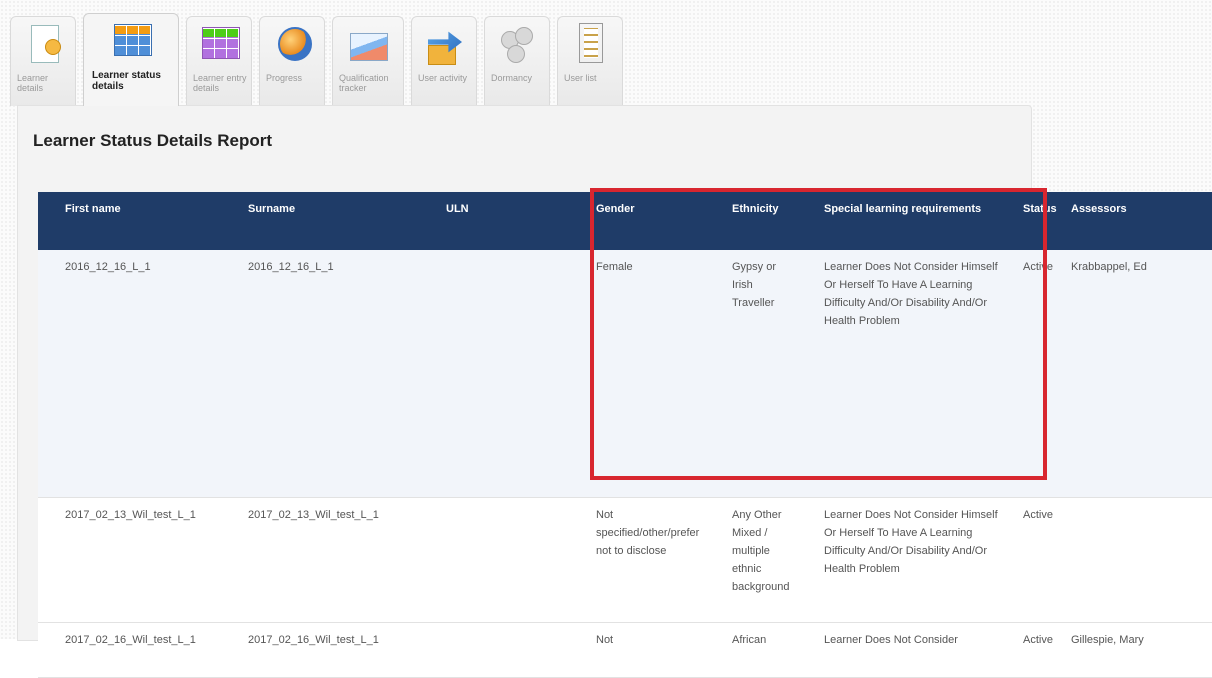 The width and height of the screenshot is (1212, 678). I want to click on tab-learner-details: Learner details, so click(43, 61).